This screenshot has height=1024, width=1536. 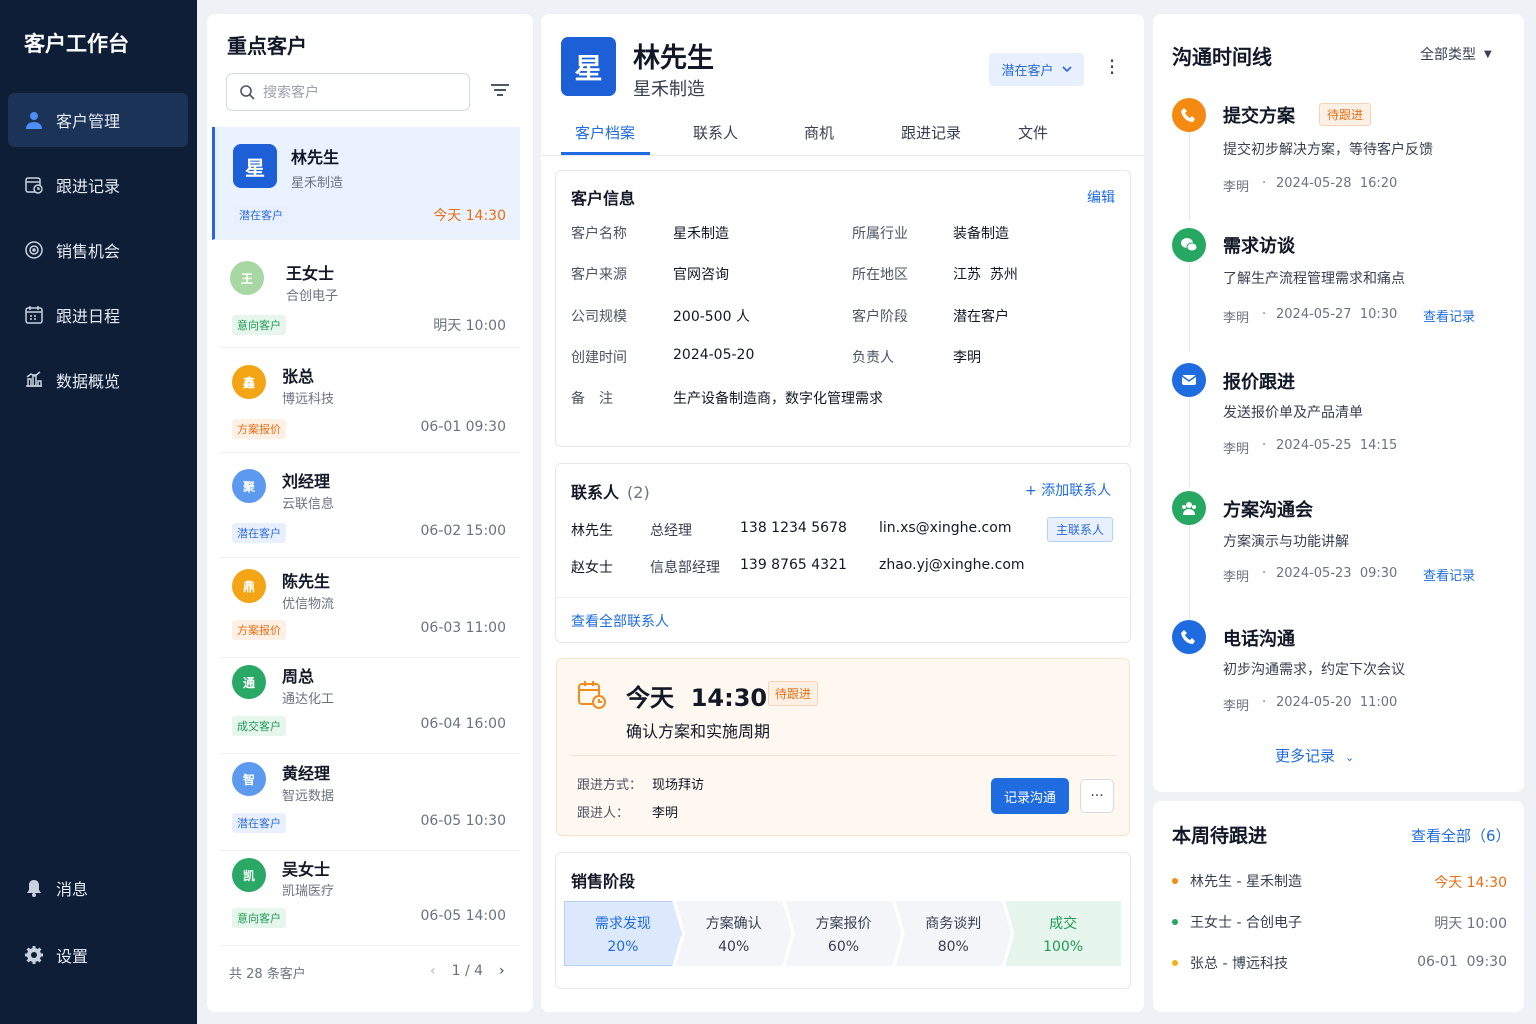 I want to click on tab-follow-records: 跟进记录, so click(x=931, y=132).